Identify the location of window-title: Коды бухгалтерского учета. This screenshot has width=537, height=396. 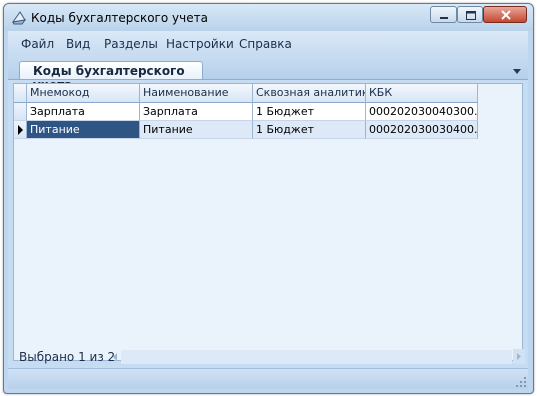
(119, 18).